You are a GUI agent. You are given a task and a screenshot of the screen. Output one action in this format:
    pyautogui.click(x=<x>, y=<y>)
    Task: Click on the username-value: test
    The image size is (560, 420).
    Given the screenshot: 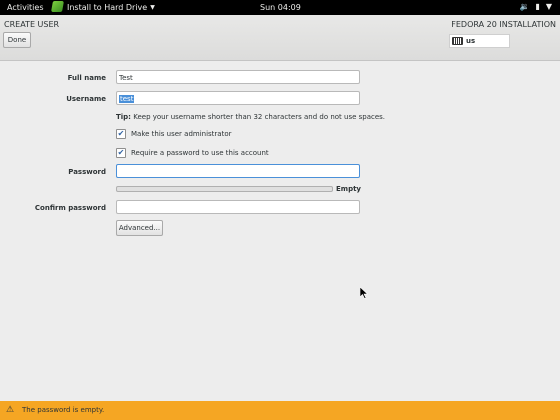 What is the action you would take?
    pyautogui.click(x=127, y=99)
    